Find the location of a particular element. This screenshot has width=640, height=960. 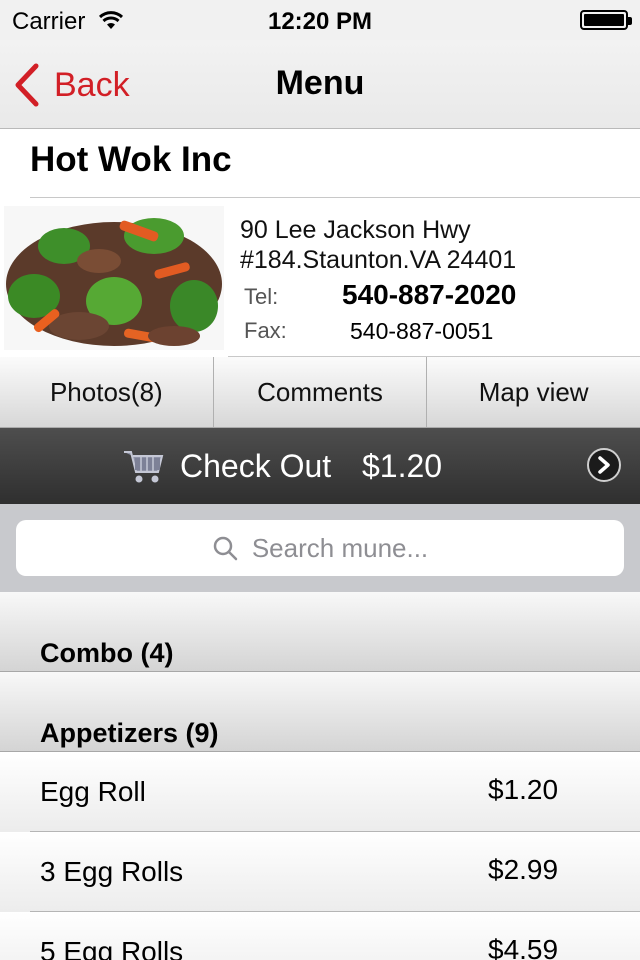

checkout-label: Check Out is located at coordinates (256, 466).